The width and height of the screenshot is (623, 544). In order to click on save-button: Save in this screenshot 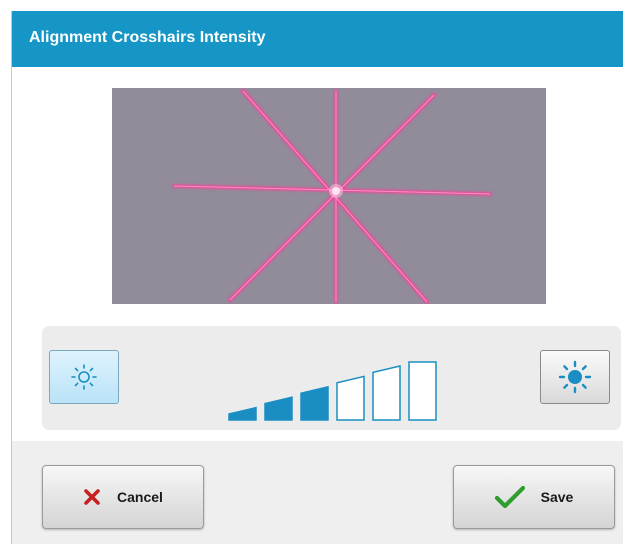, I will do `click(534, 497)`.